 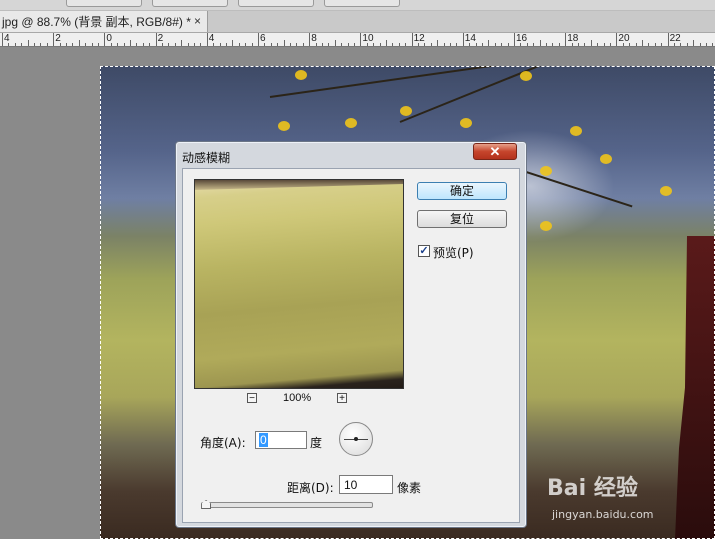 I want to click on distance-label: 距离(D):, so click(x=310, y=488).